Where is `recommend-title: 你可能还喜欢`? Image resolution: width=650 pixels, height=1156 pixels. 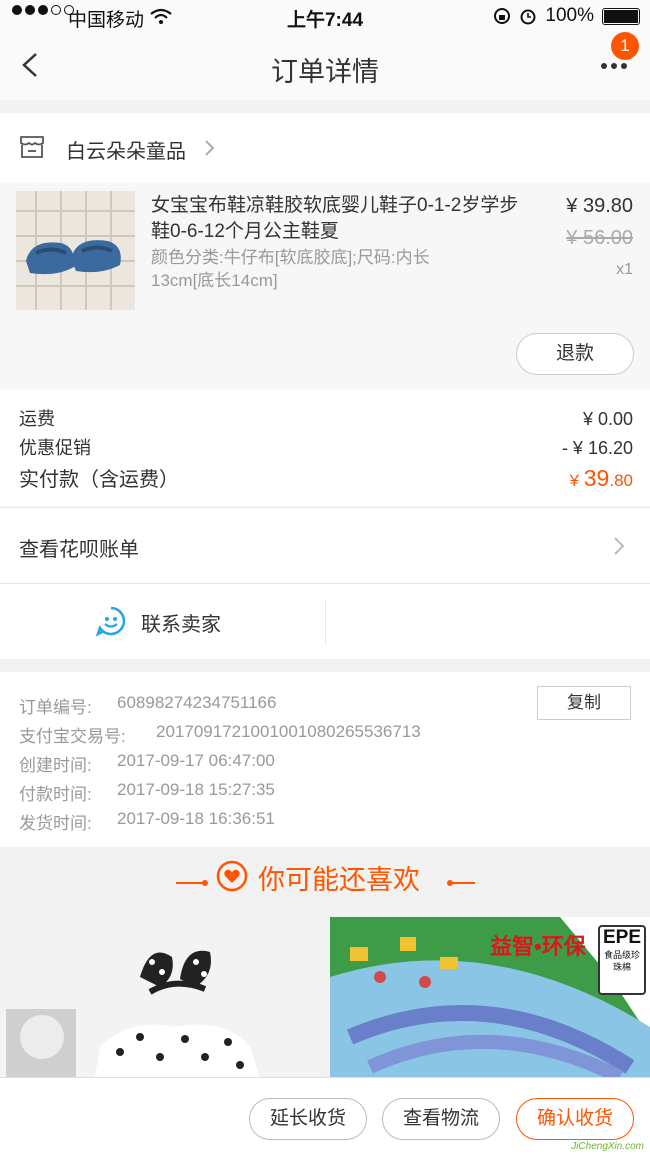
recommend-title: 你可能还喜欢 is located at coordinates (339, 880).